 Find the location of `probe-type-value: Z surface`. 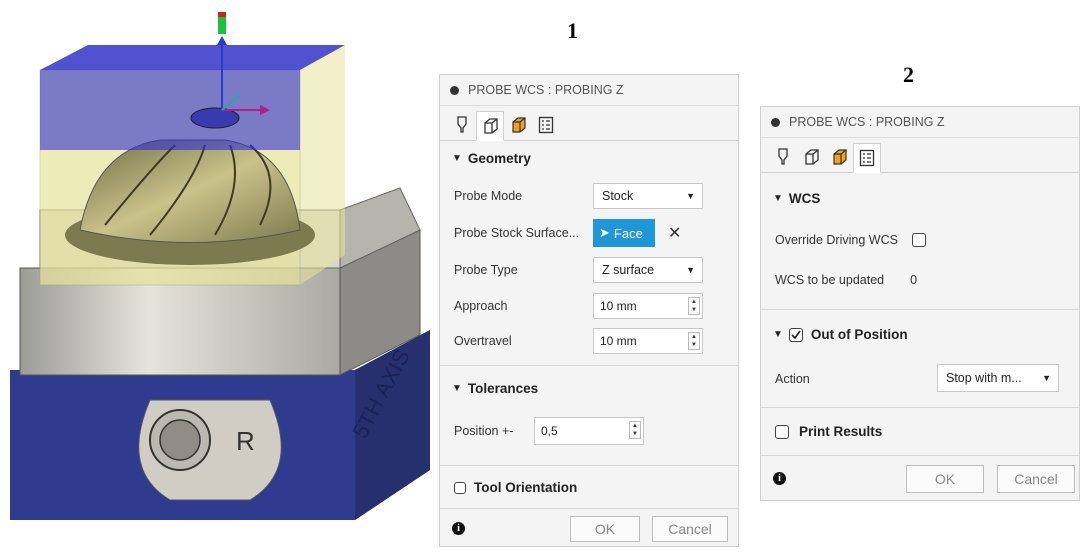

probe-type-value: Z surface is located at coordinates (628, 270).